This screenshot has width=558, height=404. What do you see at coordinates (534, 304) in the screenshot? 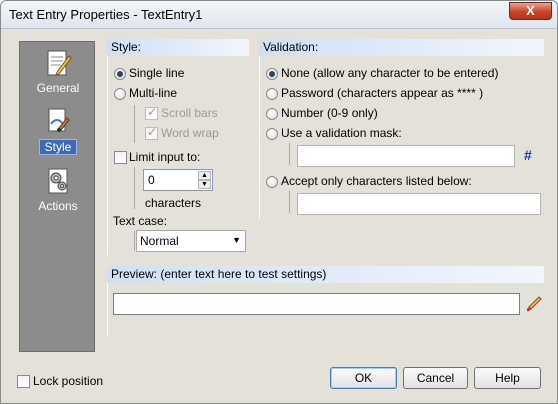
I see `clear-brush-icon` at bounding box center [534, 304].